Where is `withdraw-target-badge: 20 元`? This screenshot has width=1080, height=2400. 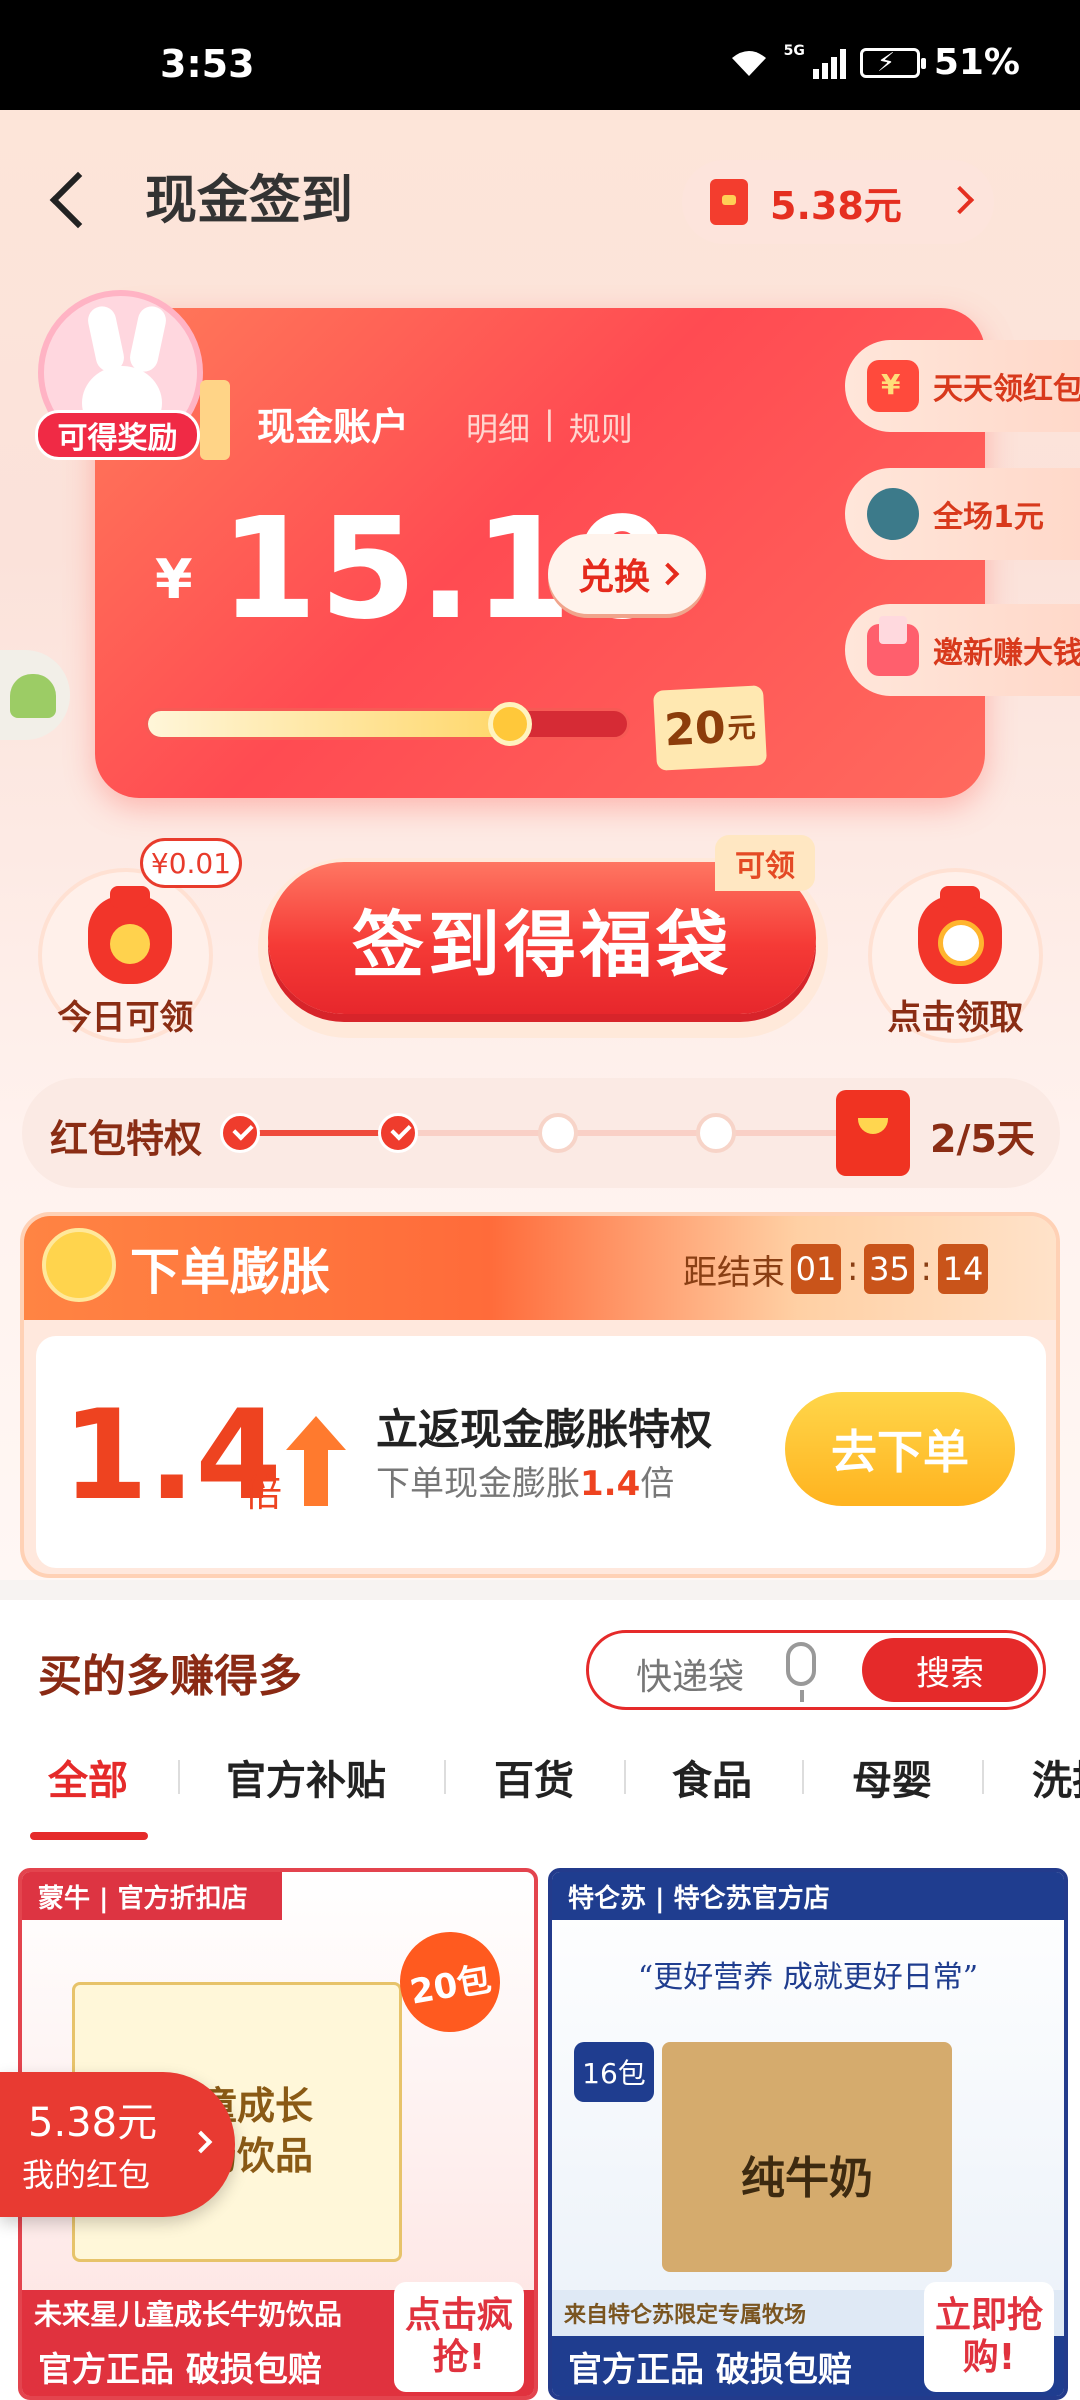
withdraw-target-badge: 20 元 is located at coordinates (710, 728).